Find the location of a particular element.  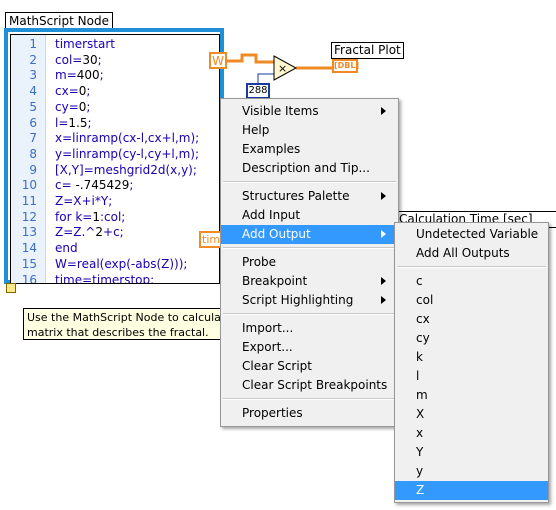

submenu-item-x: x is located at coordinates (471, 433).